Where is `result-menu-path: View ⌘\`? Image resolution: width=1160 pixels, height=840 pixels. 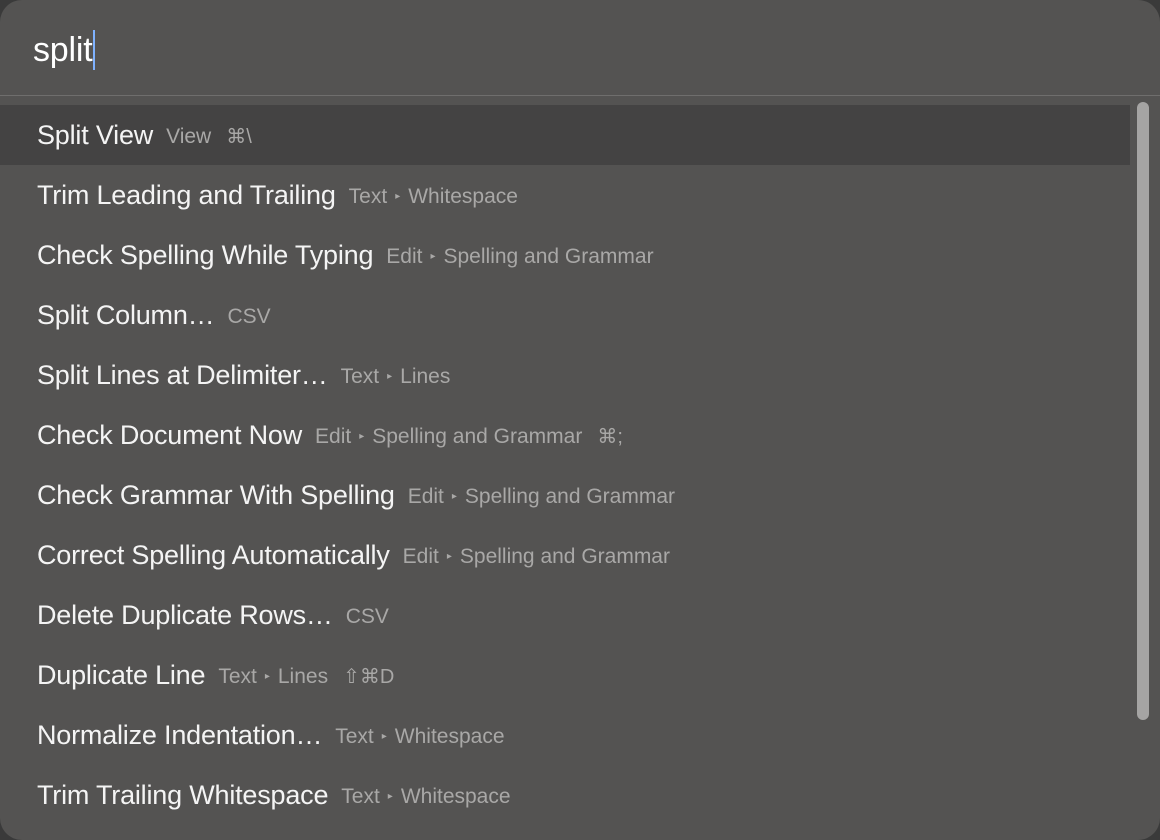 result-menu-path: View ⌘\ is located at coordinates (209, 135).